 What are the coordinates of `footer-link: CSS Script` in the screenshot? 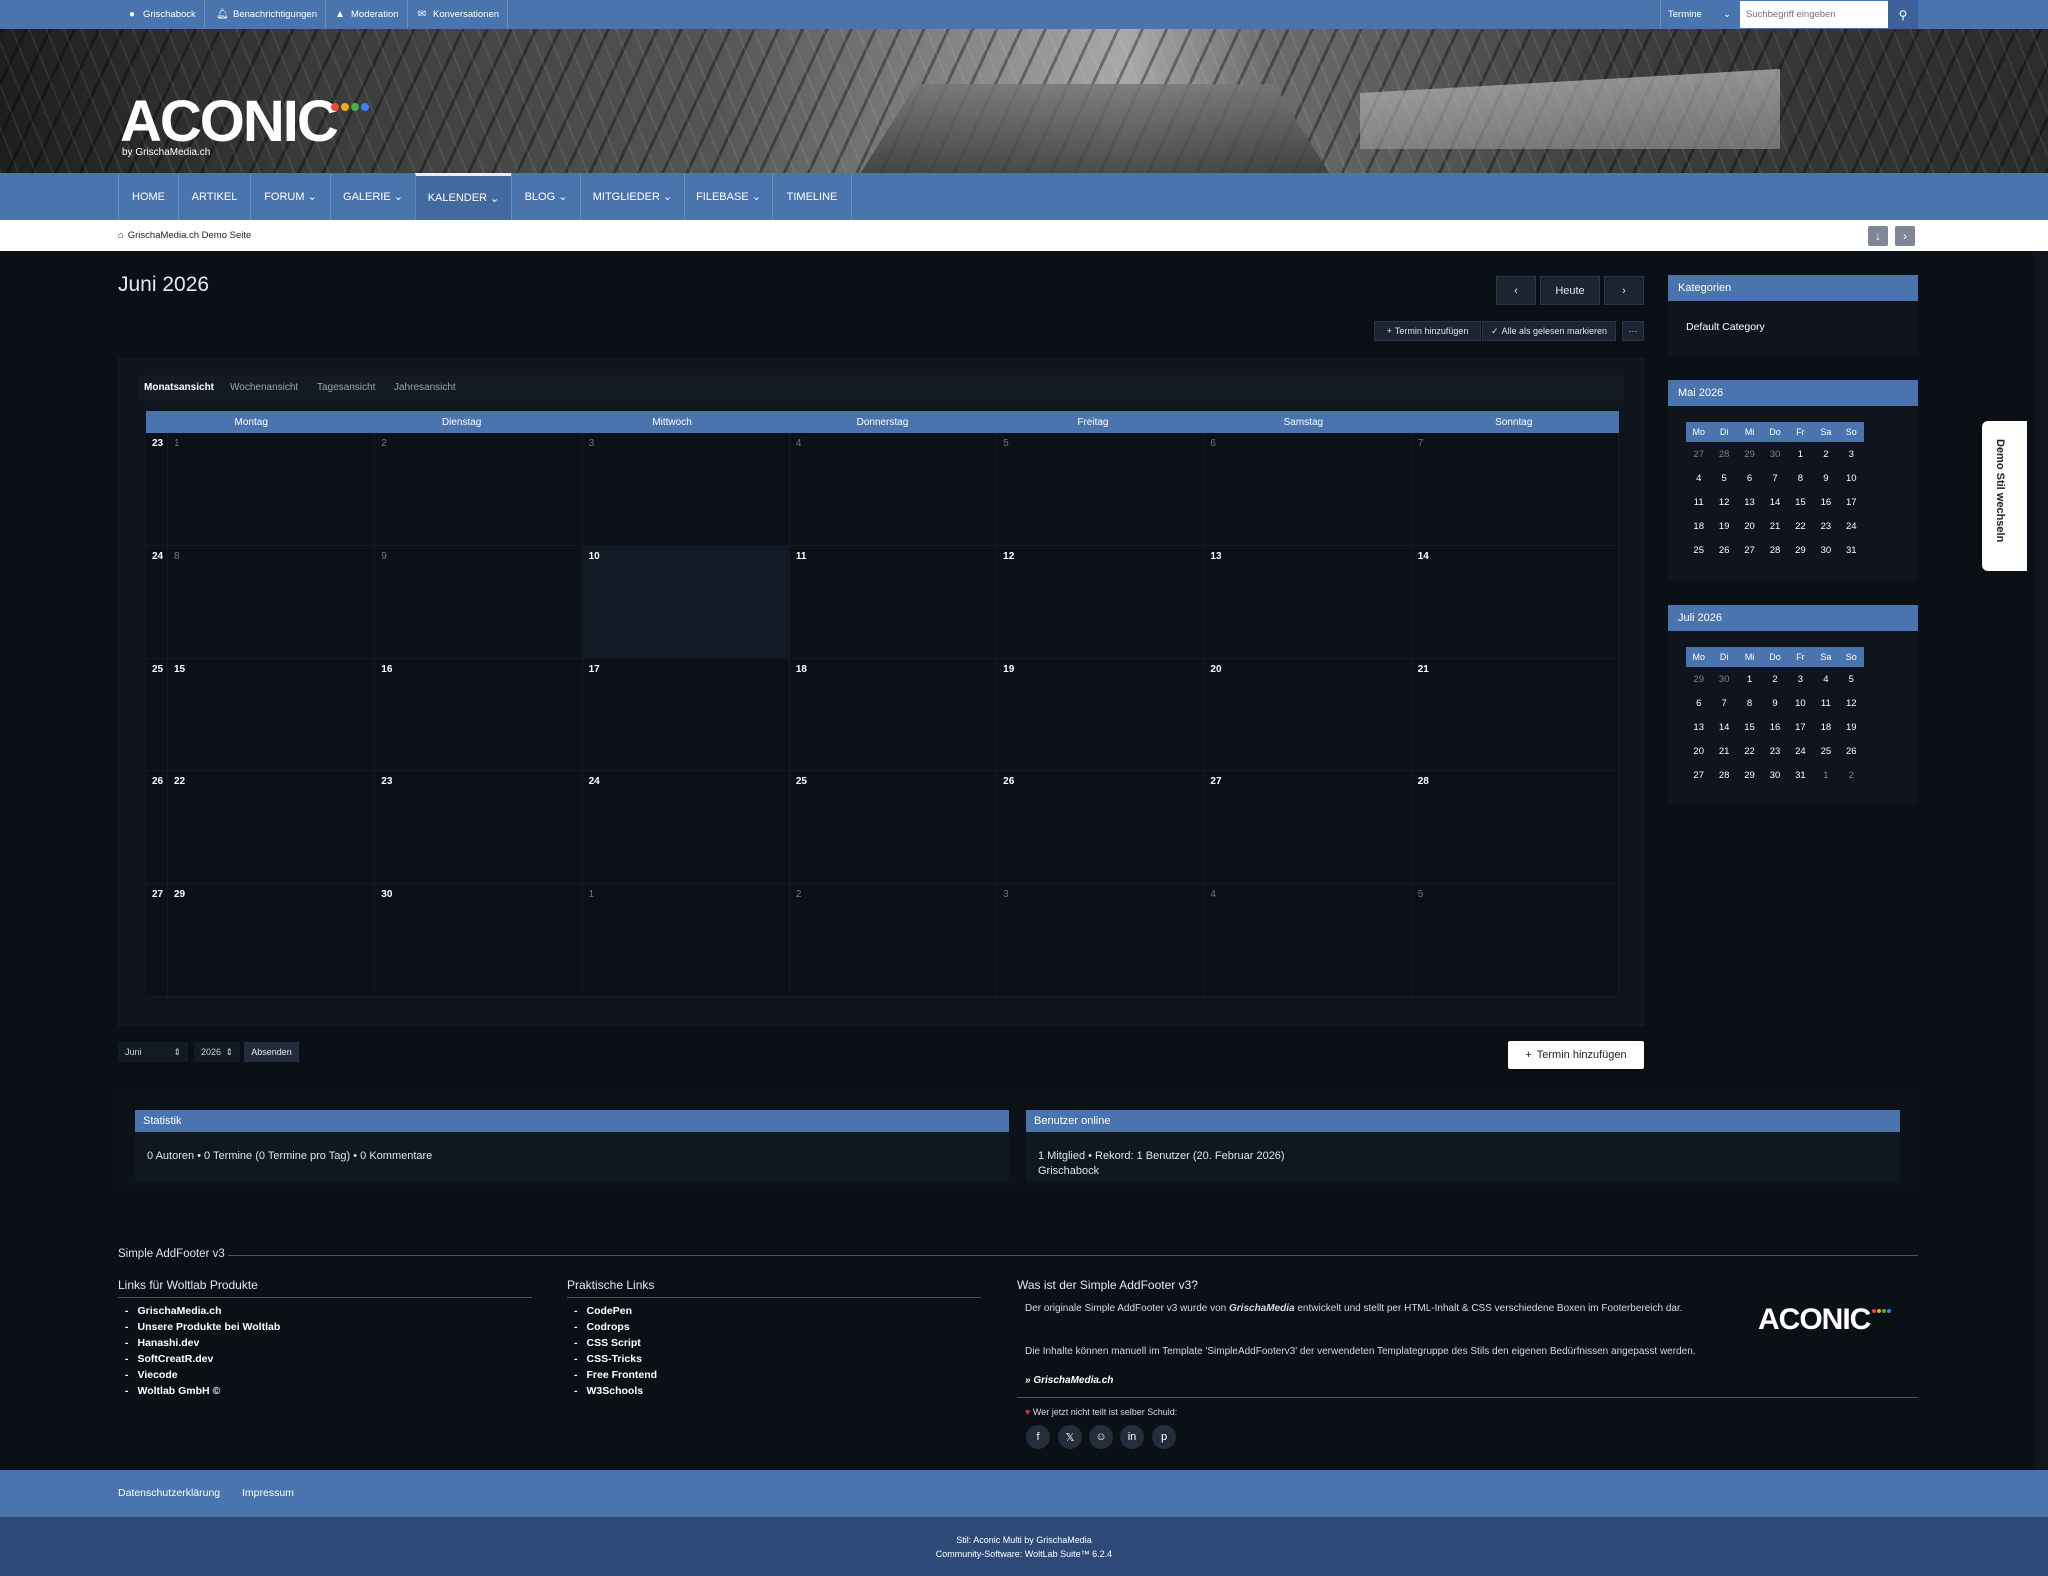 It's located at (615, 1343).